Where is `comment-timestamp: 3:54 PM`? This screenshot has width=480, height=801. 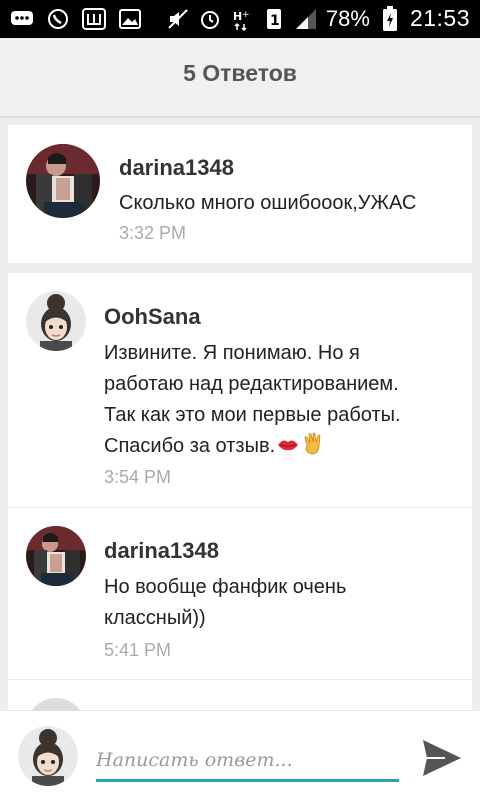
comment-timestamp: 3:54 PM is located at coordinates (138, 477).